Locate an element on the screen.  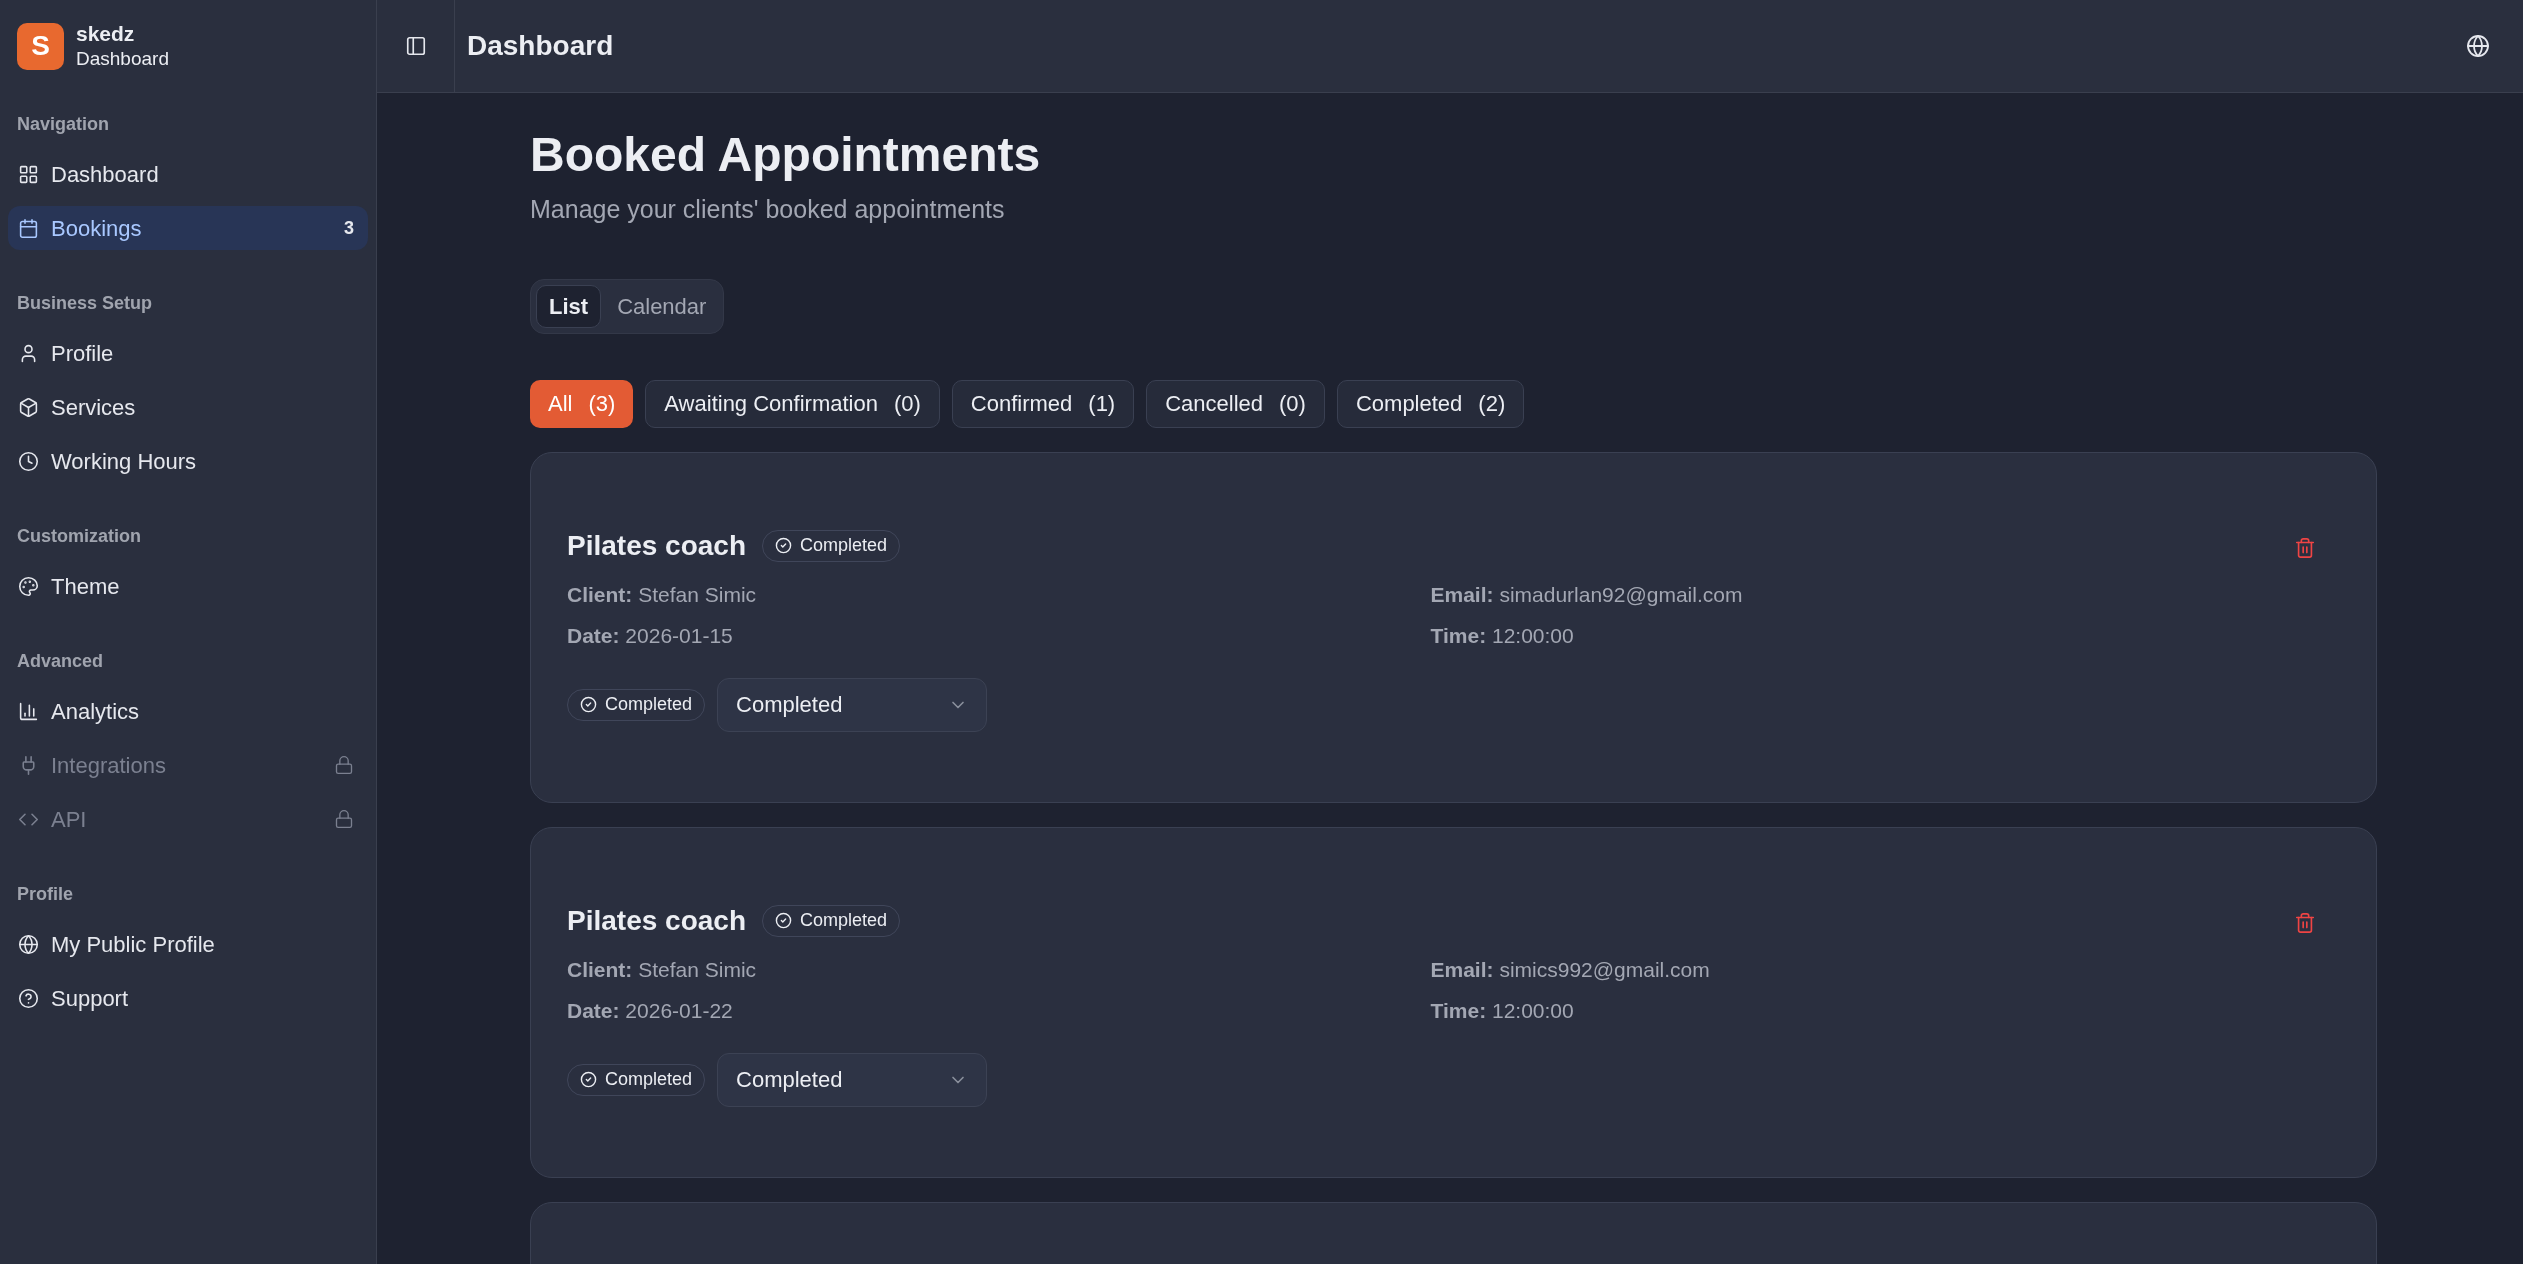
date-text: Date: 2026-01-22 is located at coordinates (650, 1011).